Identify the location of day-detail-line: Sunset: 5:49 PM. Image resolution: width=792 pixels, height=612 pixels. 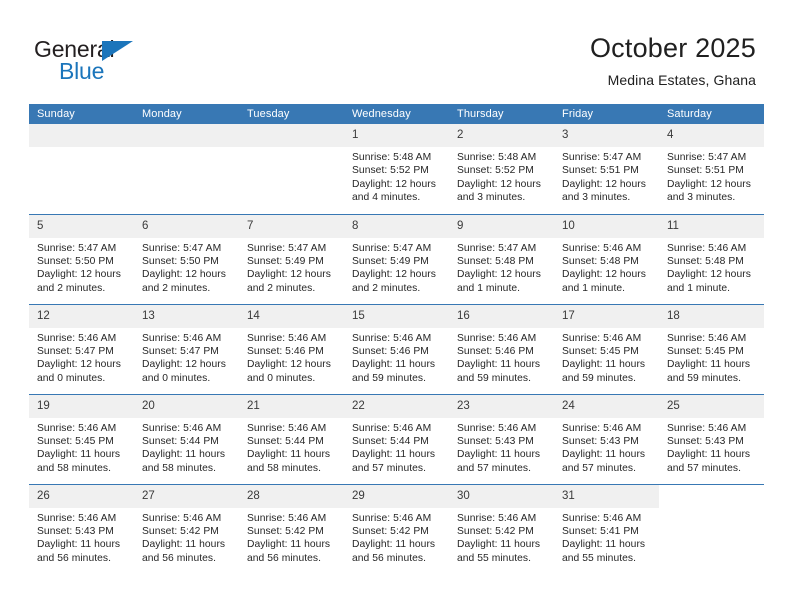
(285, 261).